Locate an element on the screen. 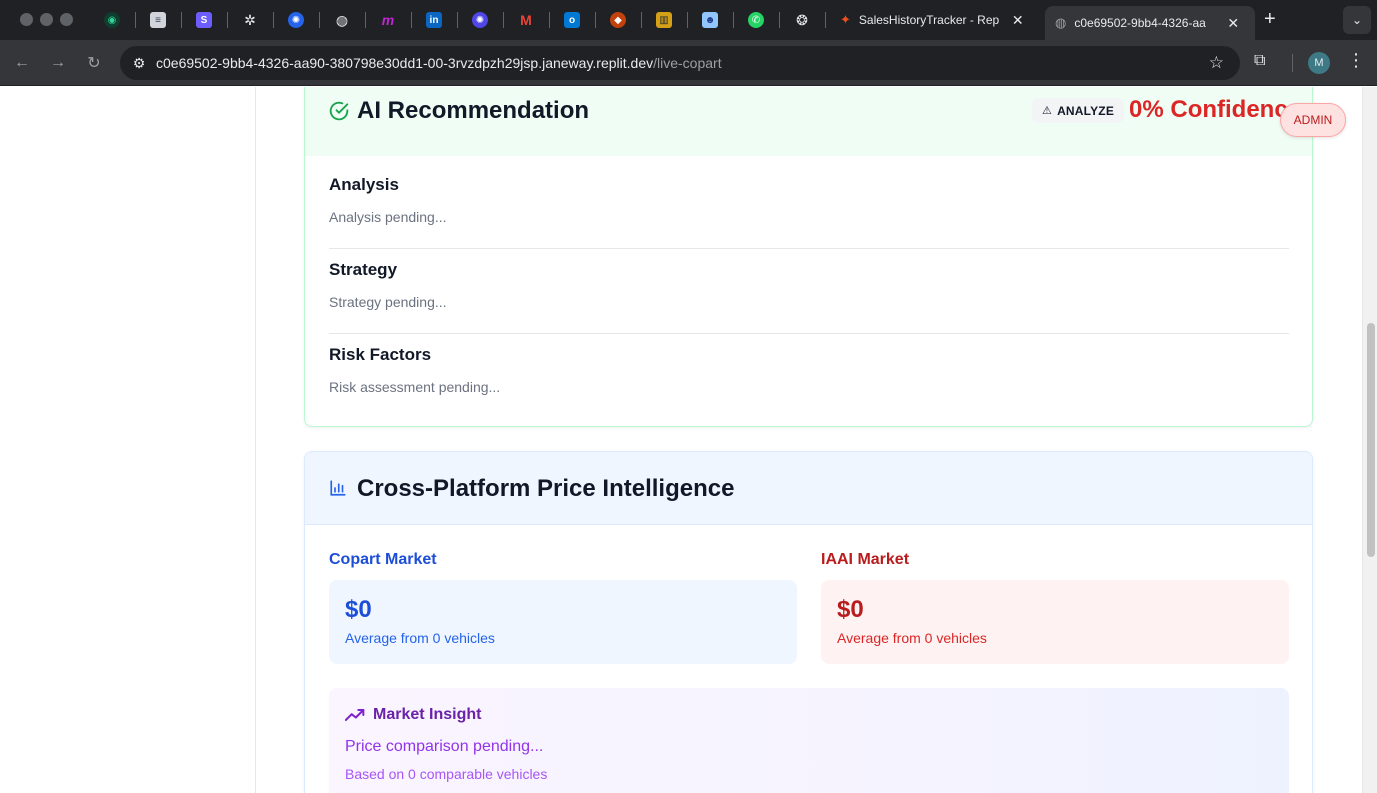 The width and height of the screenshot is (1377, 793). chevron-down-icon: ⌄ is located at coordinates (1357, 20).